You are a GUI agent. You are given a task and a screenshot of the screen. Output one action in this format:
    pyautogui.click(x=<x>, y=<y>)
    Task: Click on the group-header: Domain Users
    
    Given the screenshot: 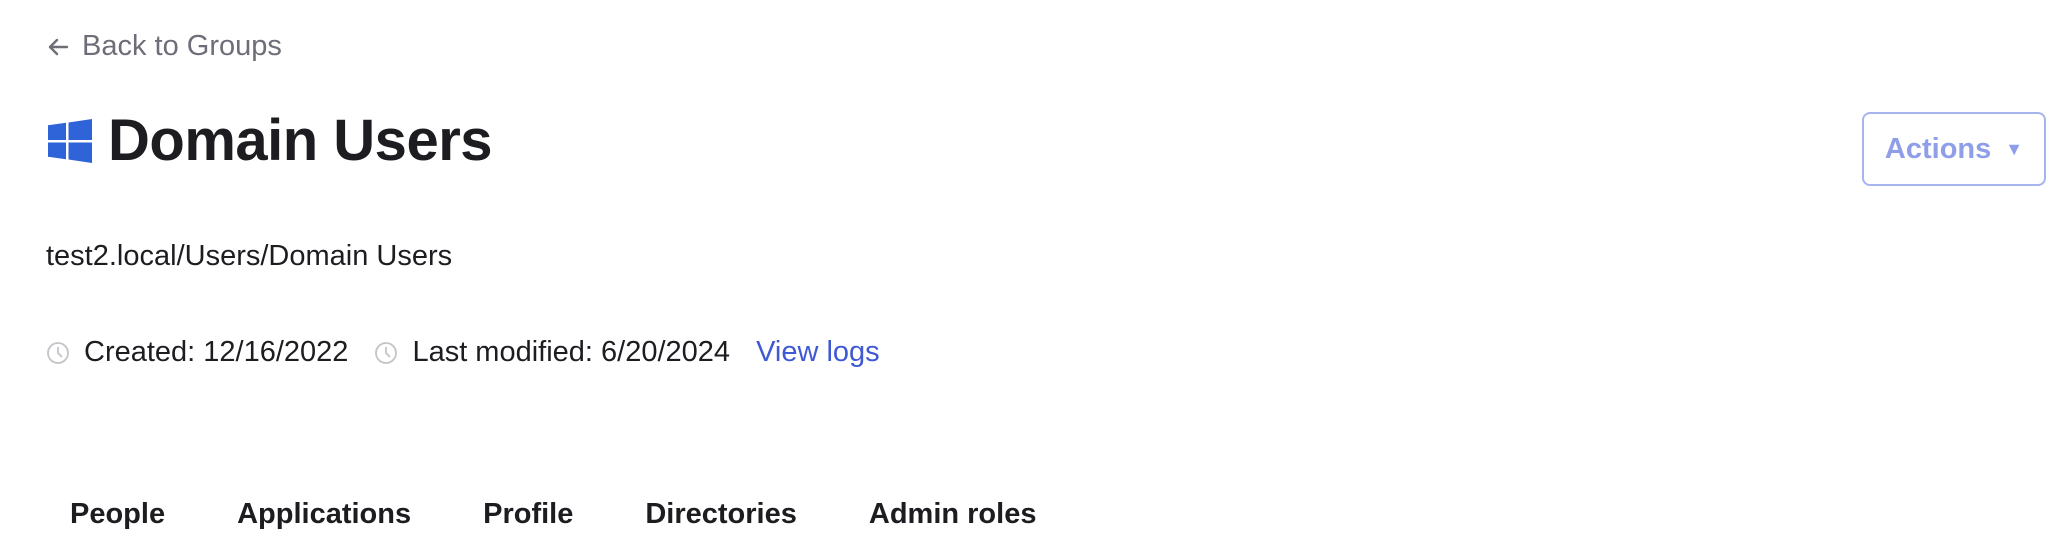 What is the action you would take?
    pyautogui.click(x=270, y=140)
    